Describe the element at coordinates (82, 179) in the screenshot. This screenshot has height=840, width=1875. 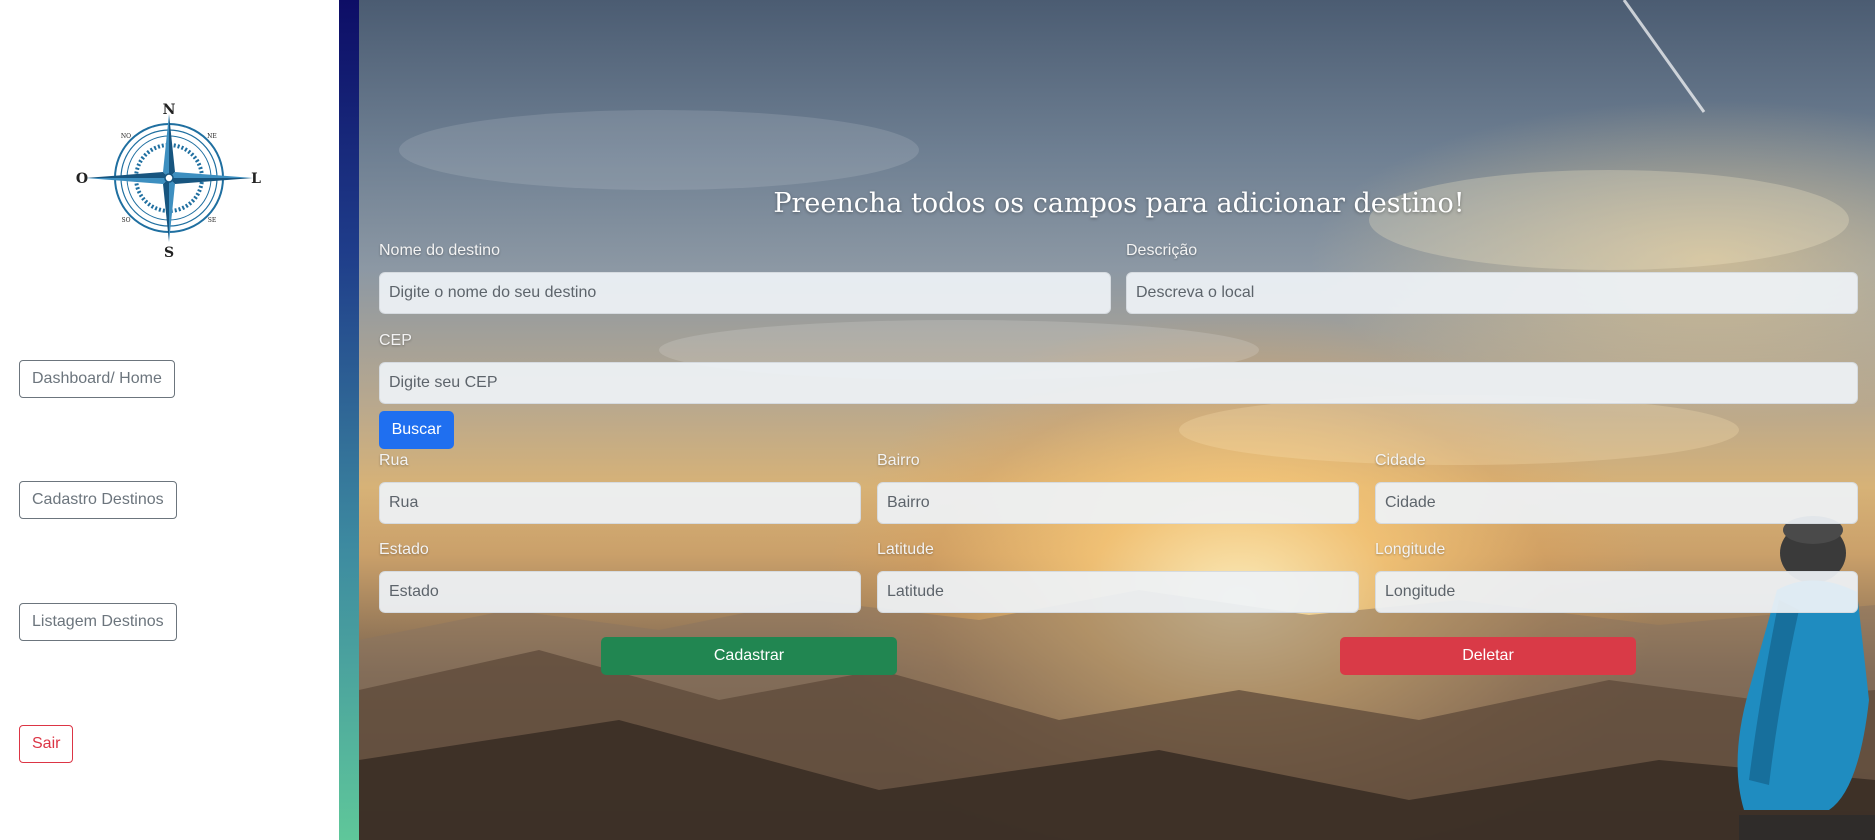
I see `compass-west: O` at that location.